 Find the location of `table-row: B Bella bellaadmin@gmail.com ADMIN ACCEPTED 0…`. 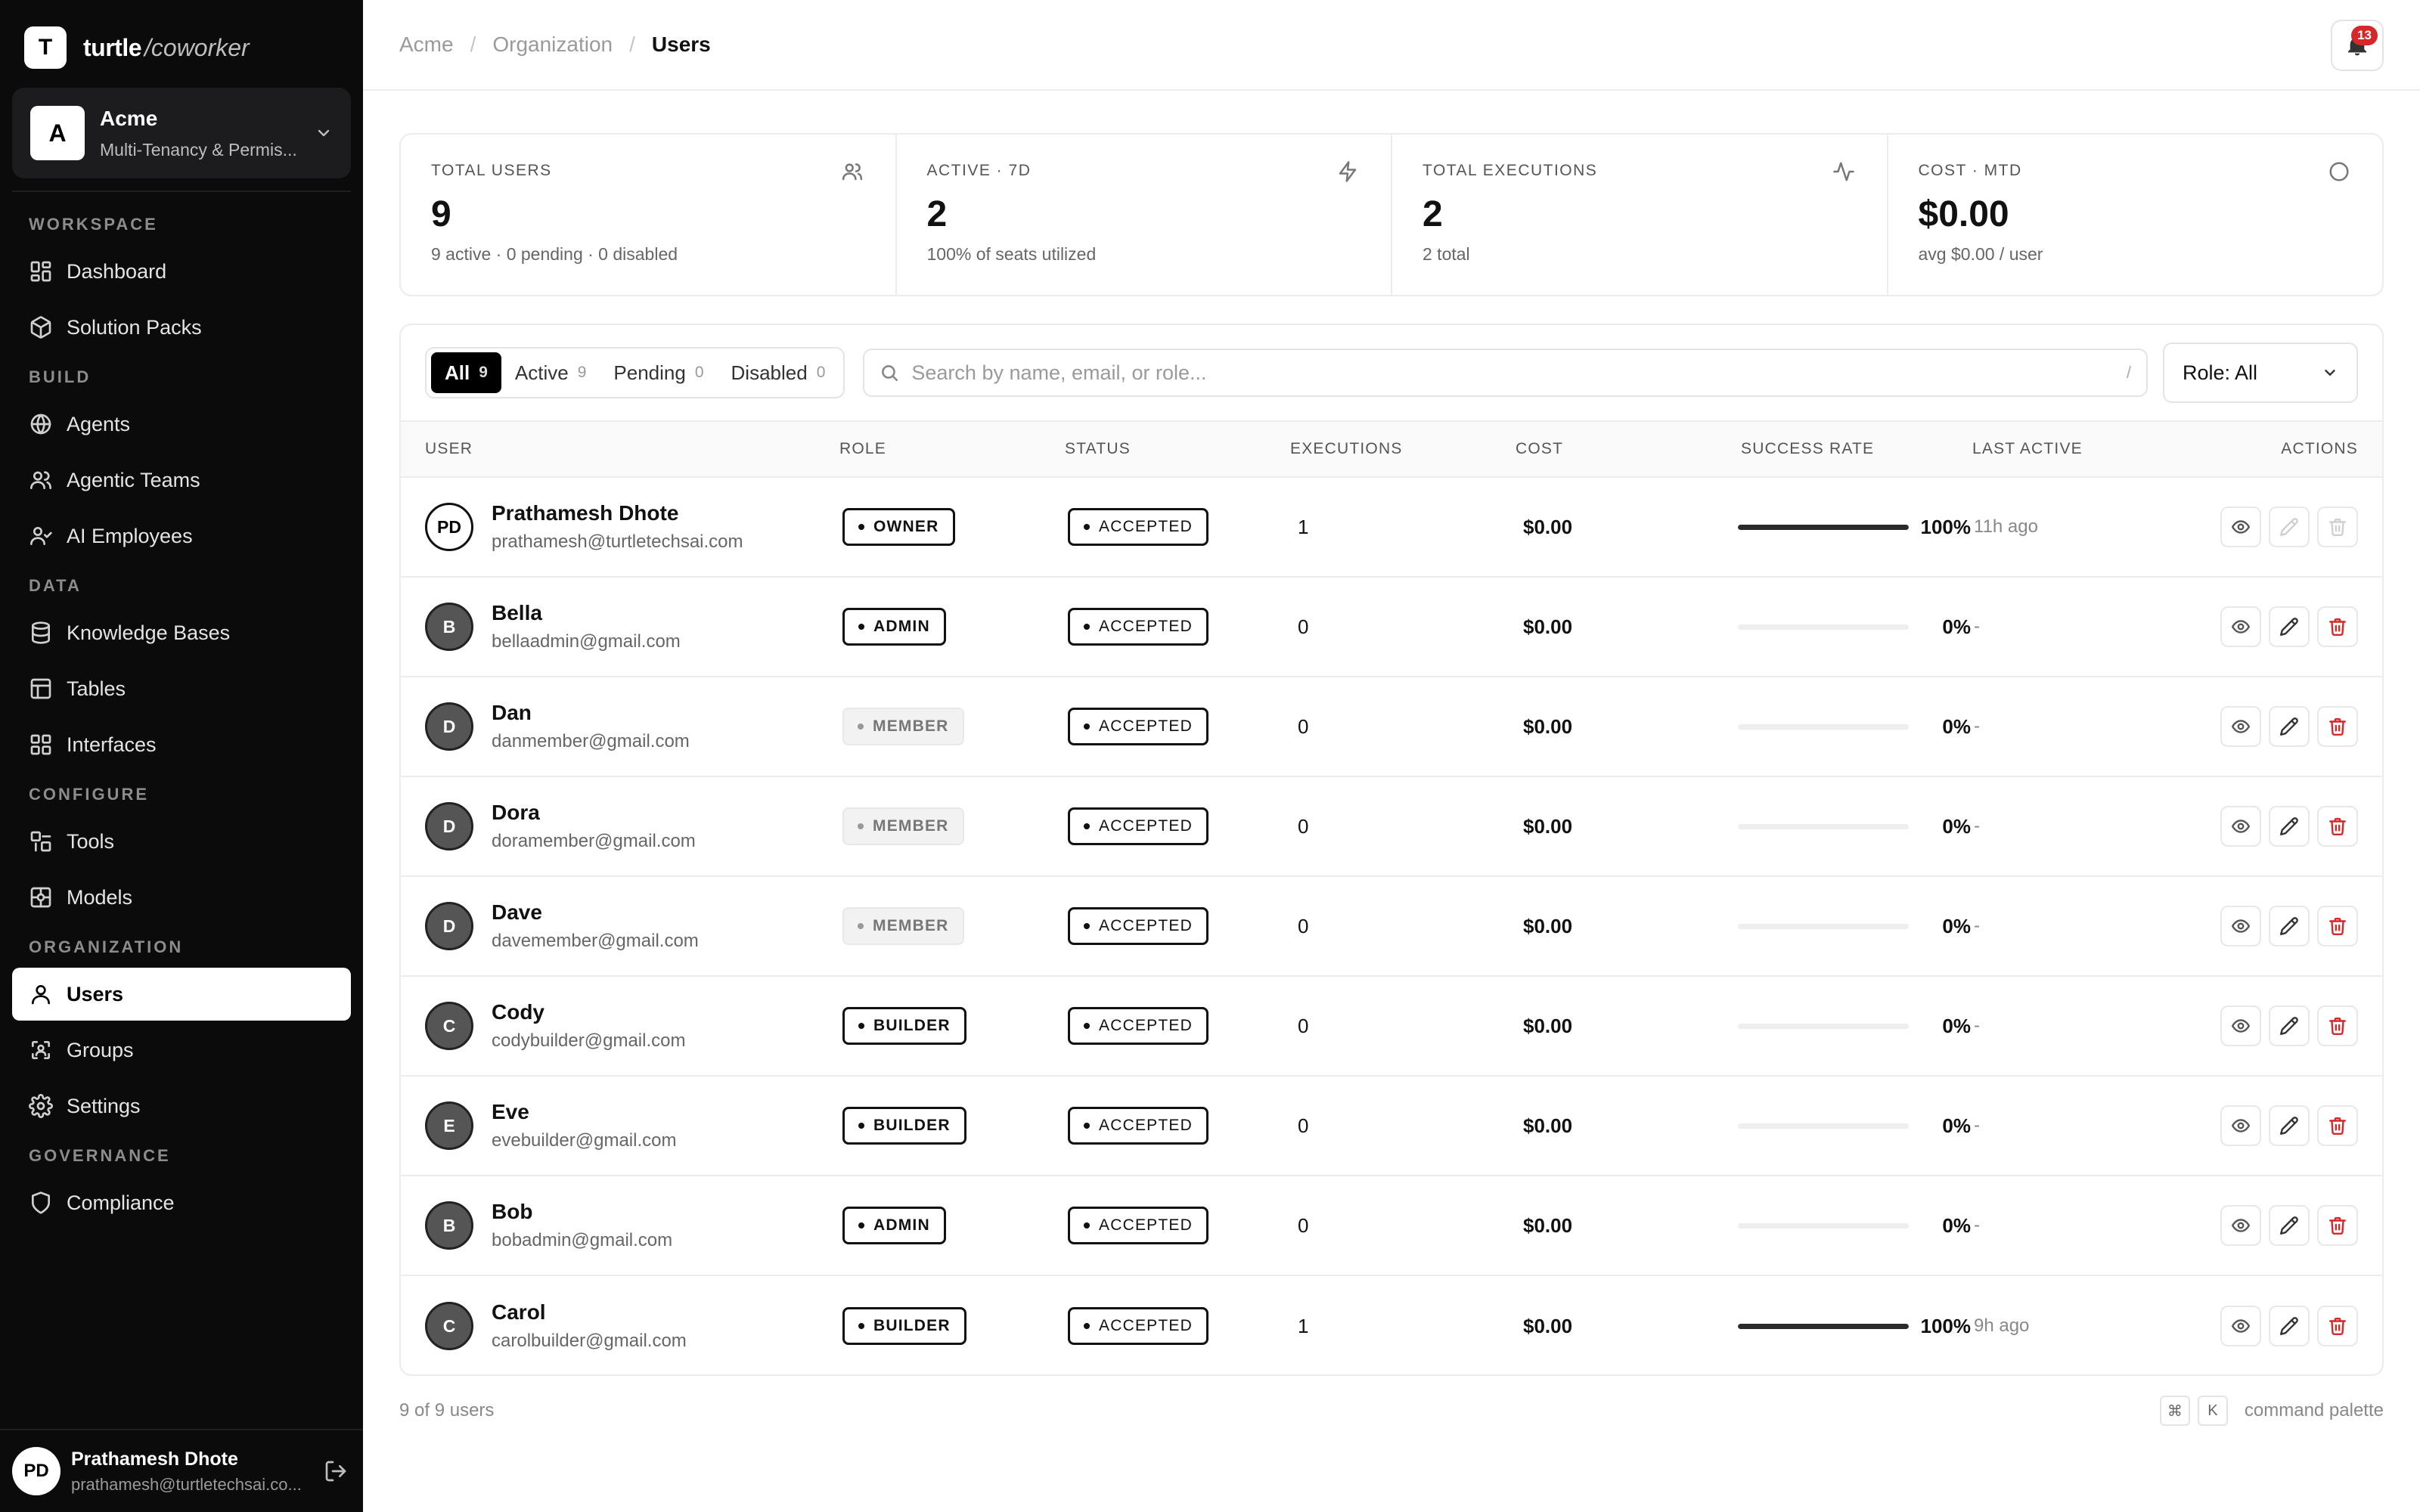

table-row: B Bella bellaadmin@gmail.com ADMIN ACCEPTED 0… is located at coordinates (1391, 628).